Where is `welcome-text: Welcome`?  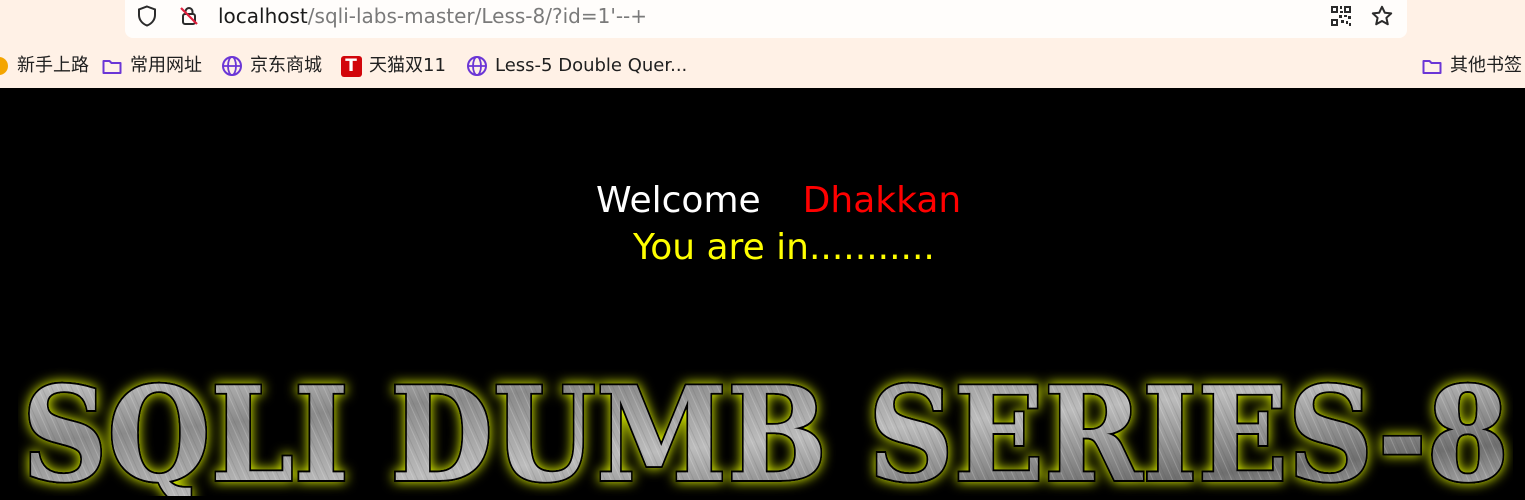 welcome-text: Welcome is located at coordinates (678, 200).